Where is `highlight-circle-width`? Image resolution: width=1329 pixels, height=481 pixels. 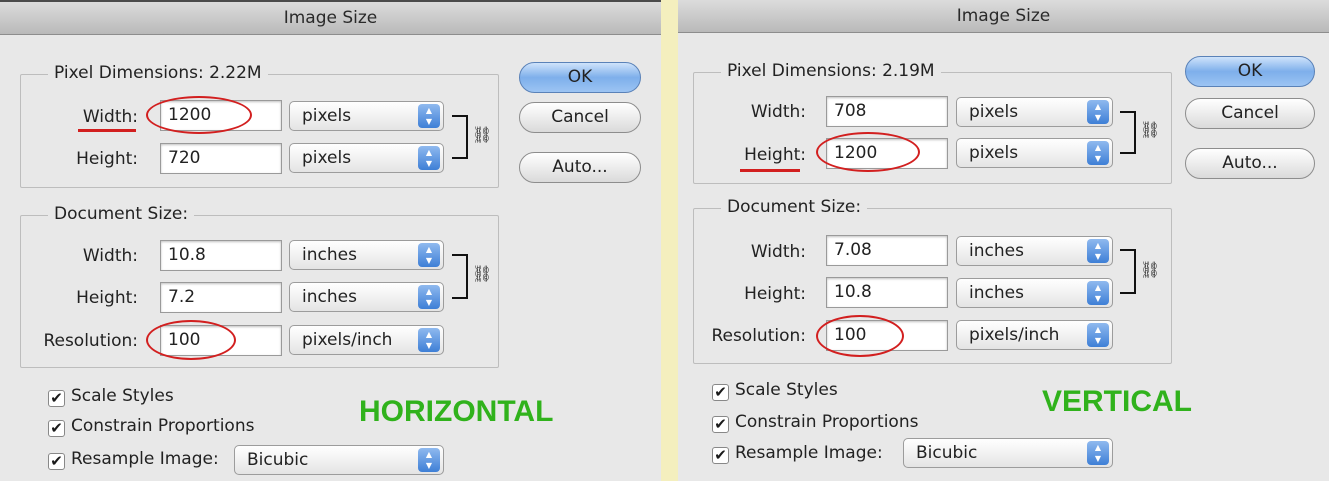
highlight-circle-width is located at coordinates (199, 115).